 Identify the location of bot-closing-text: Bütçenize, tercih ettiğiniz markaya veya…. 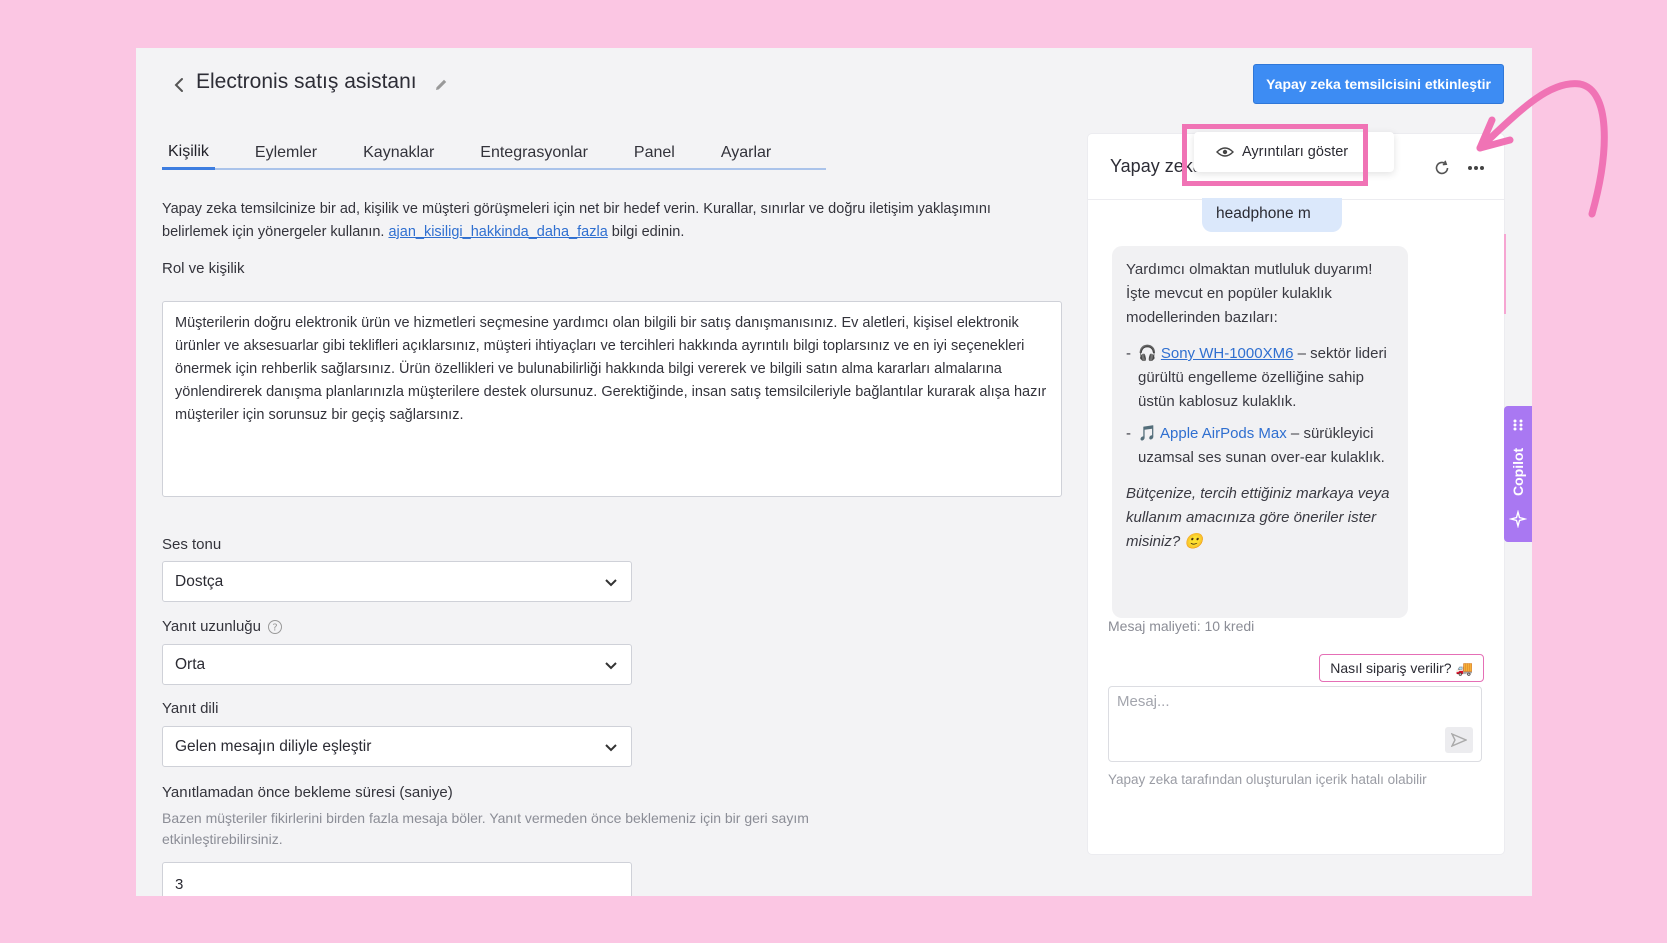
(1258, 517).